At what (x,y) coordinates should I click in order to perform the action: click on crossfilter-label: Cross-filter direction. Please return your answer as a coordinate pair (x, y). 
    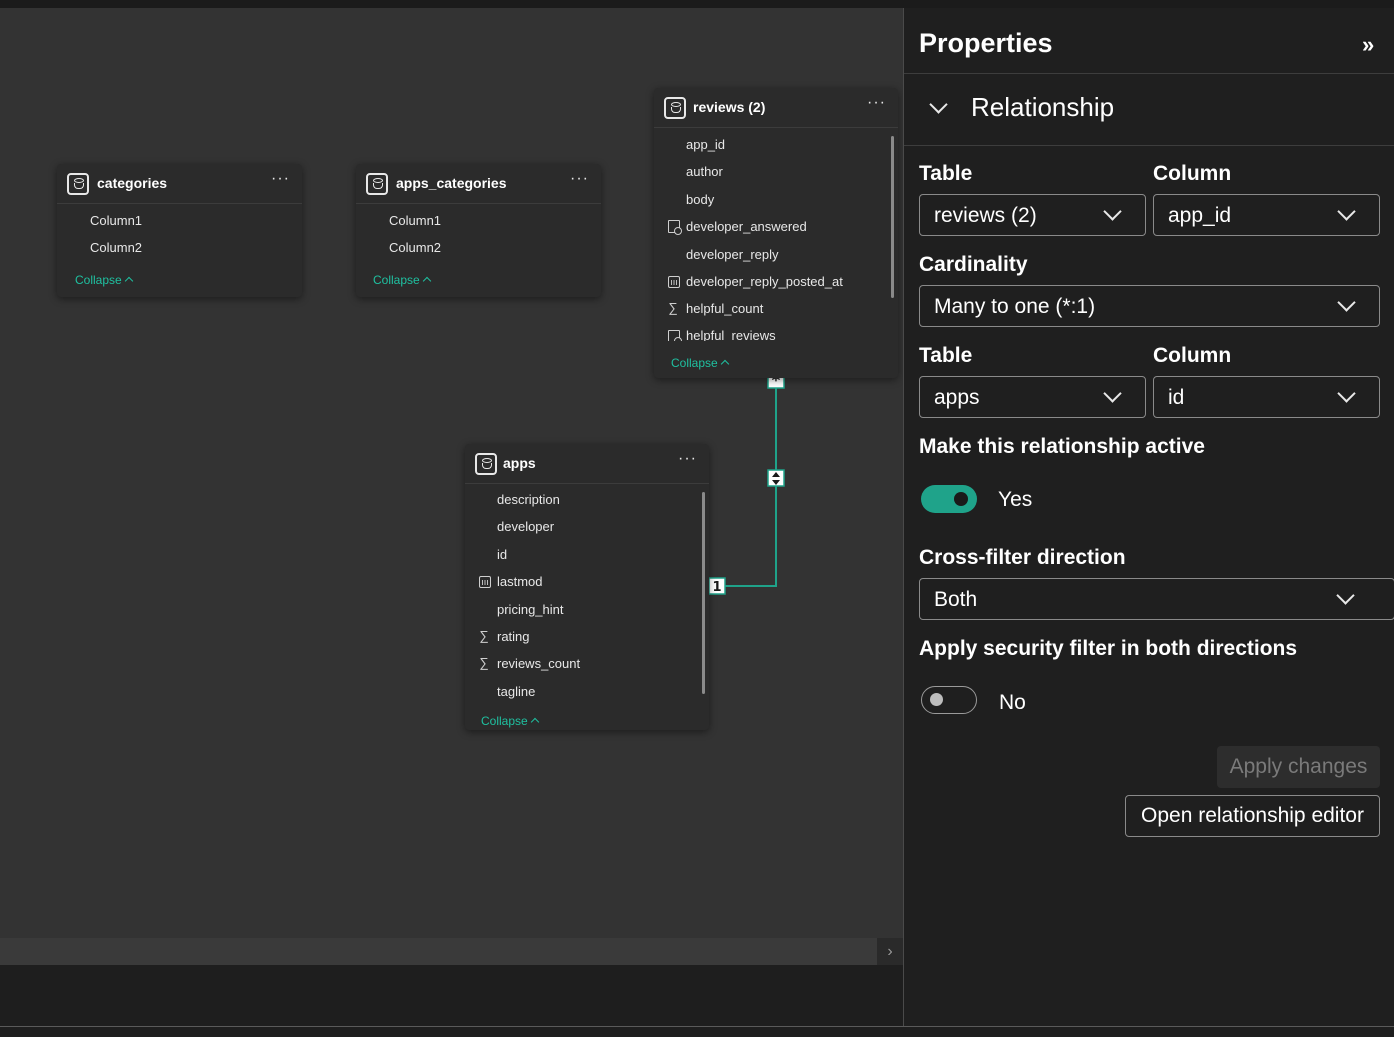
    Looking at the image, I should click on (1022, 557).